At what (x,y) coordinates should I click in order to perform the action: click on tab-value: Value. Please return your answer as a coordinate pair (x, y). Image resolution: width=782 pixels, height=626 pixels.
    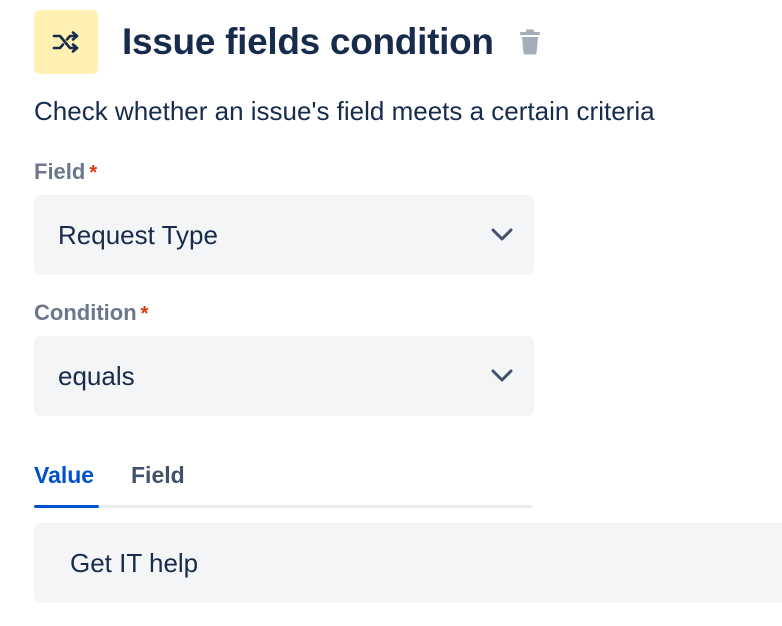
    Looking at the image, I should click on (64, 475).